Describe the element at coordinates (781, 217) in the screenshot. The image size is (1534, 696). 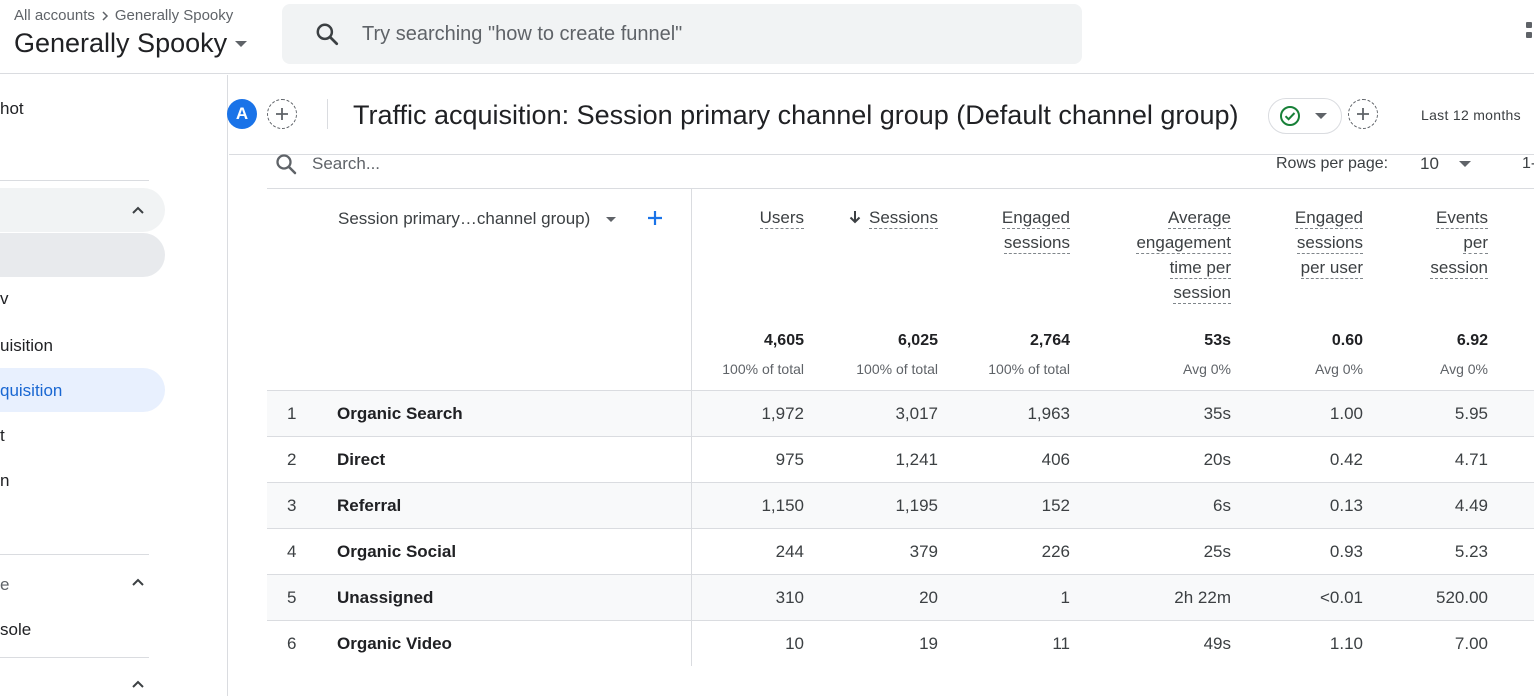
I see `column-header-users: Users` at that location.